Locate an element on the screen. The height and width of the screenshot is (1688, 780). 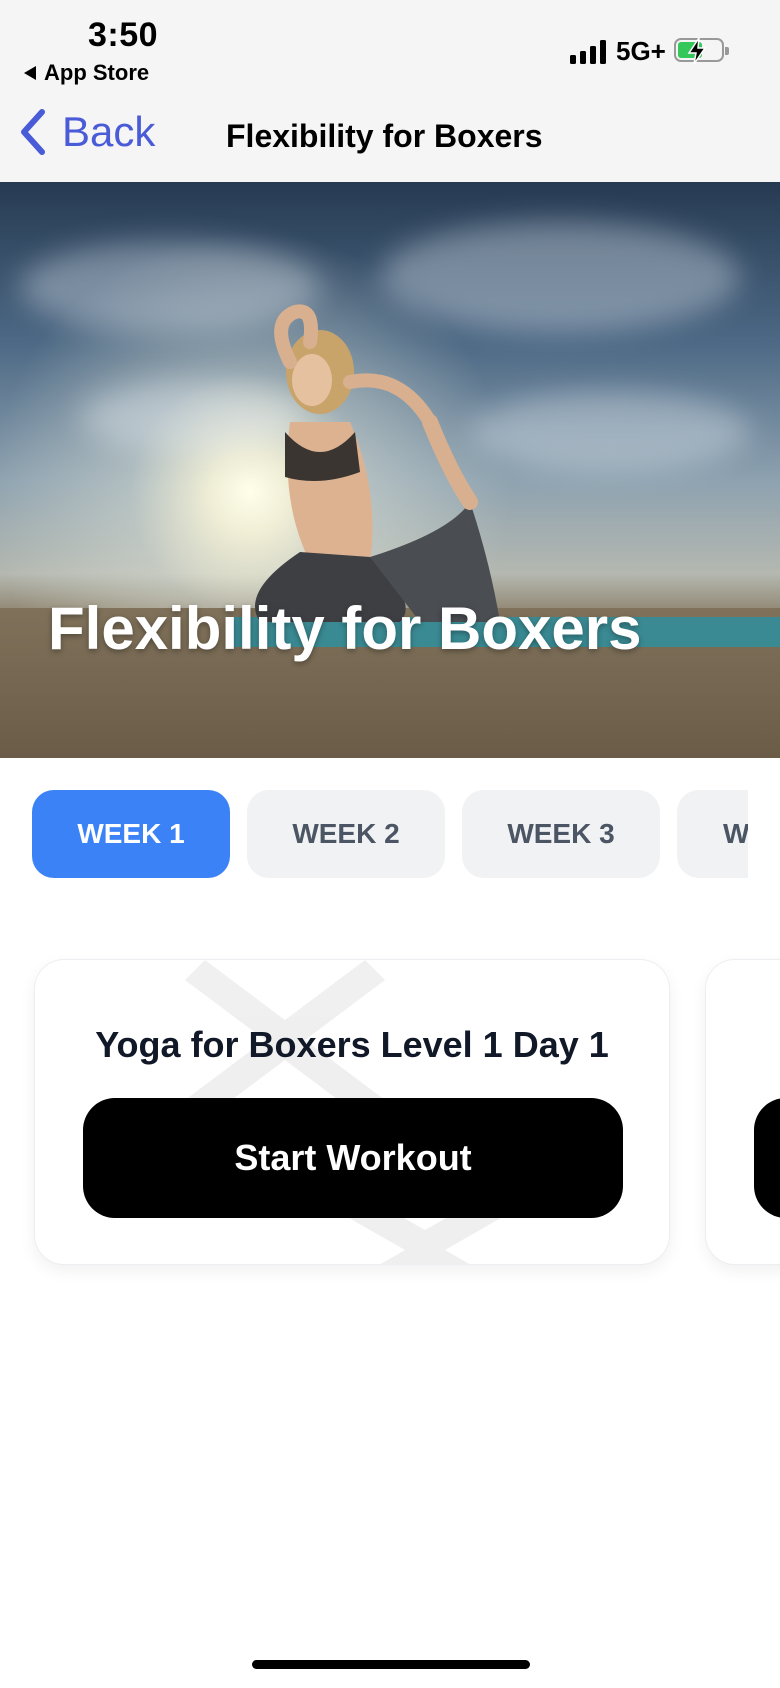
start-workout-button: Start Workout is located at coordinates (353, 1158).